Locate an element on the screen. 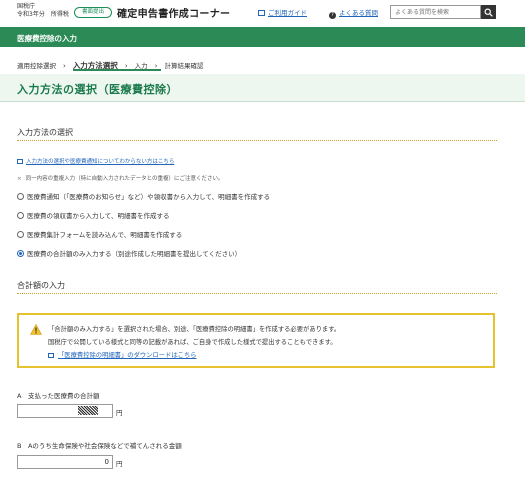  faq-link: ? よくある質問 is located at coordinates (353, 13).